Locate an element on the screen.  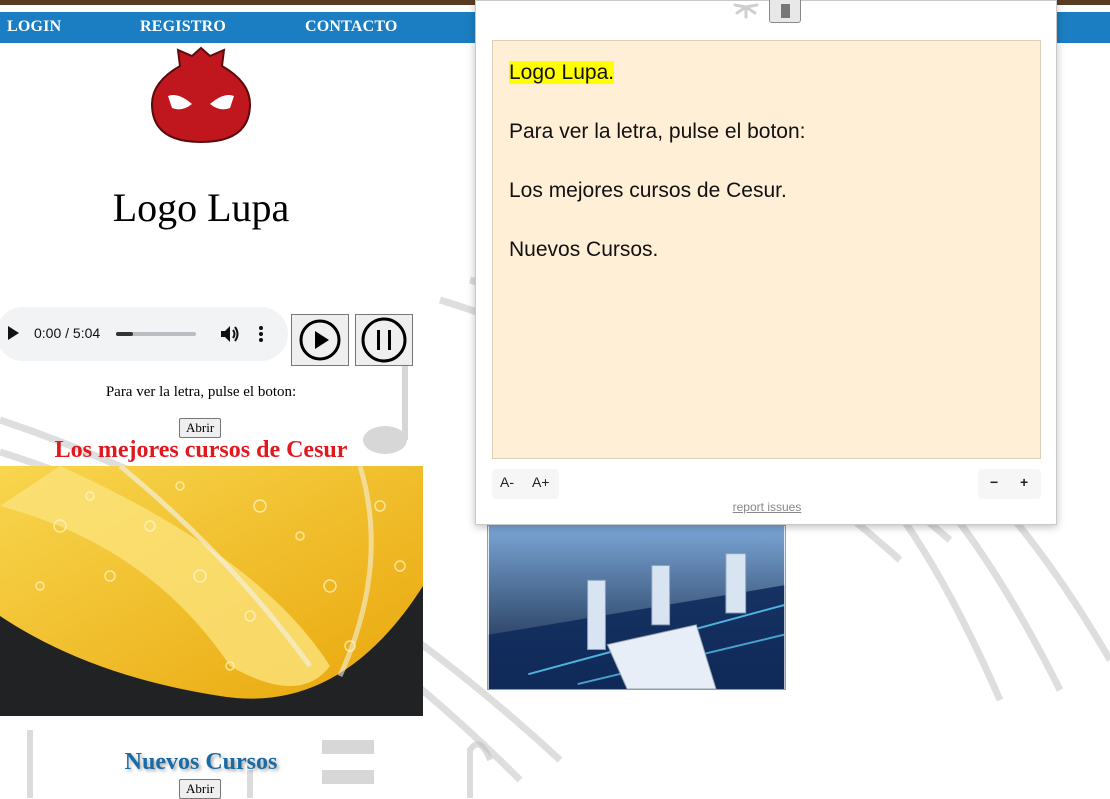
courses-heading: Los mejores cursos de Cesur is located at coordinates (201, 450).